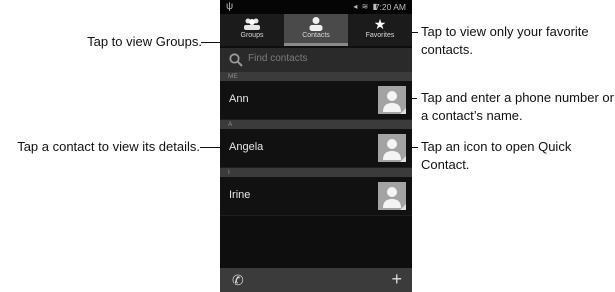 Image resolution: width=615 pixels, height=292 pixels. What do you see at coordinates (380, 35) in the screenshot?
I see `tab-favorites-label: Favorites` at bounding box center [380, 35].